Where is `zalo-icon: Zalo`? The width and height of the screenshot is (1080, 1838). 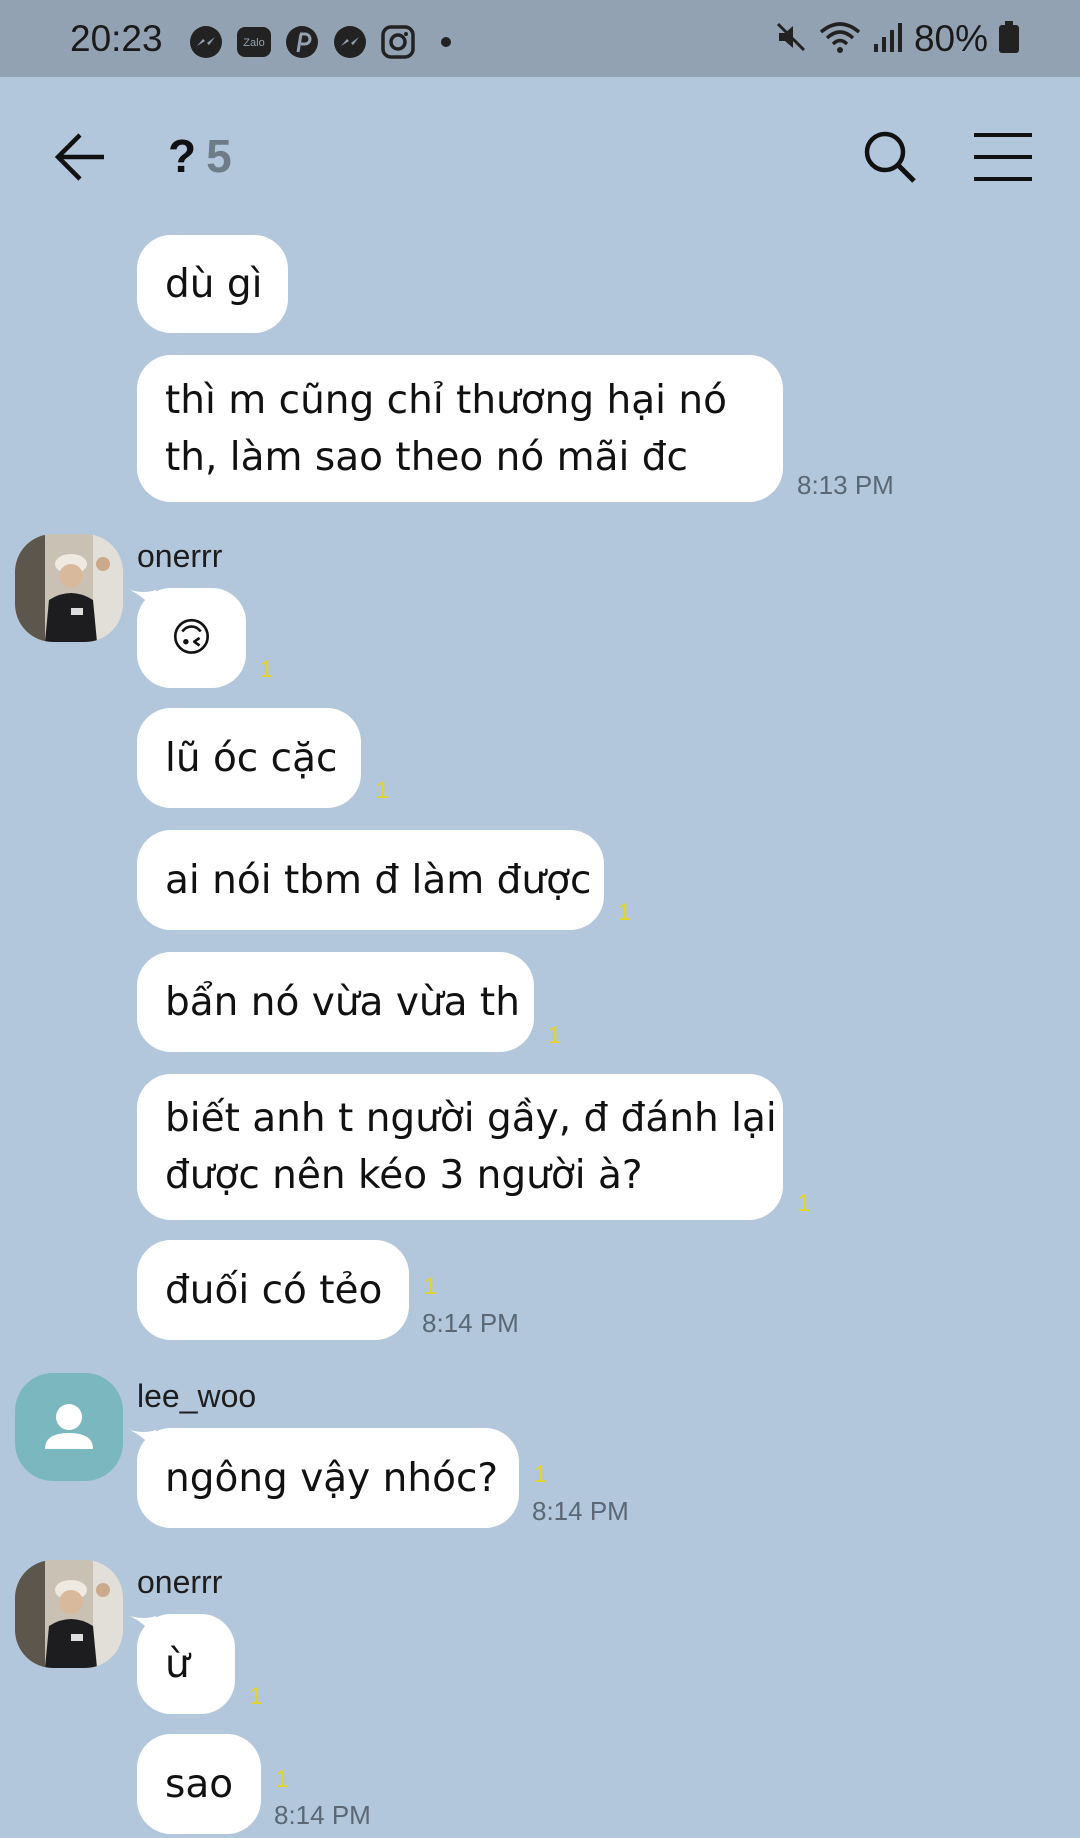
zalo-icon: Zalo is located at coordinates (254, 42).